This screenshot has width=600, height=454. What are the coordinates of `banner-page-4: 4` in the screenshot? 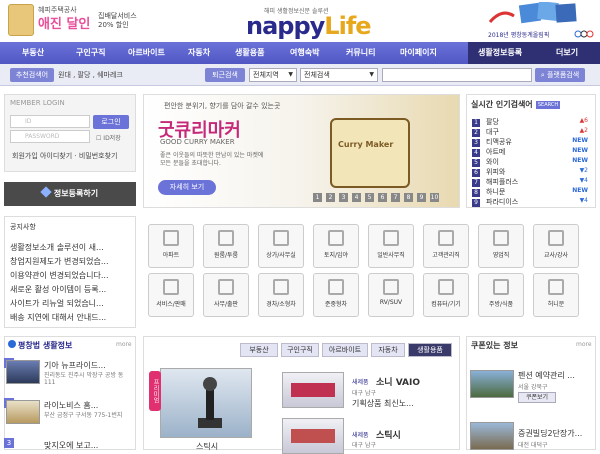 It's located at (356, 197).